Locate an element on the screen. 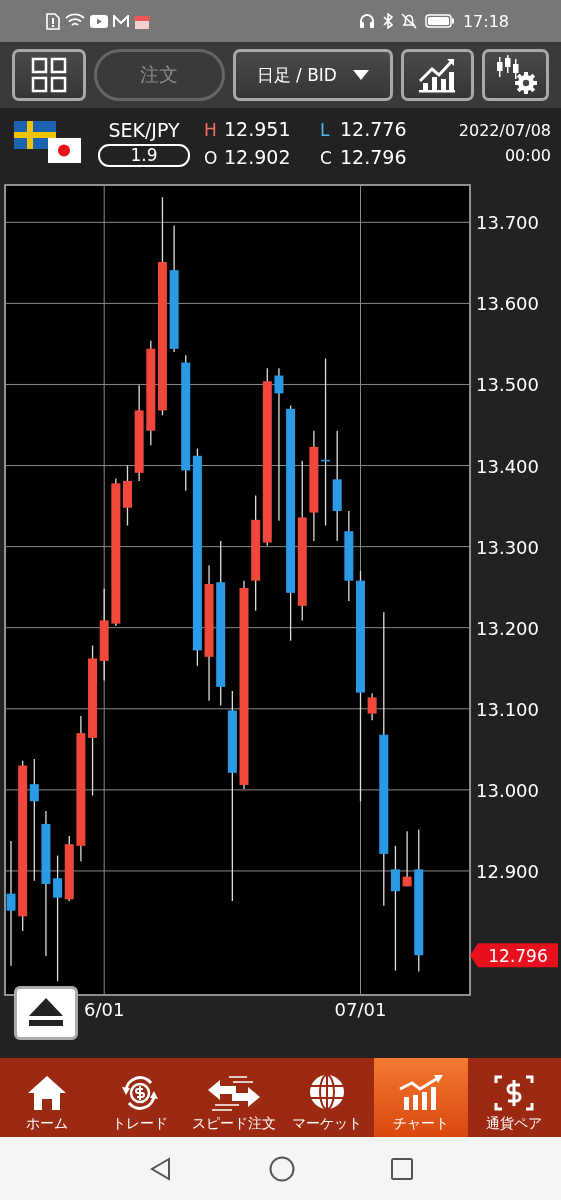  nav-tab: チャート is located at coordinates (421, 1097).